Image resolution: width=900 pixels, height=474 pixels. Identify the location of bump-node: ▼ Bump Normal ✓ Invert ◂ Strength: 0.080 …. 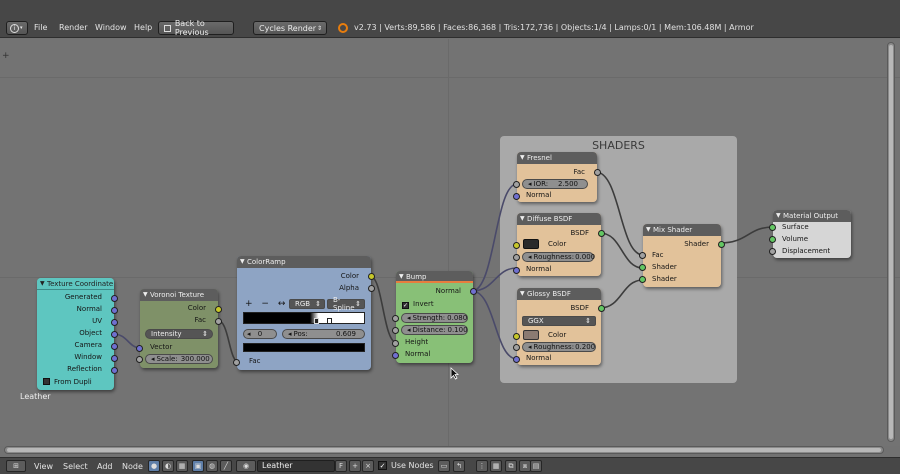
(434, 317).